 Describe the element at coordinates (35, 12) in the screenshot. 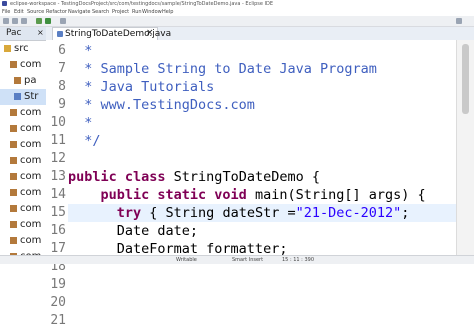

I see `menu-source: Source` at that location.